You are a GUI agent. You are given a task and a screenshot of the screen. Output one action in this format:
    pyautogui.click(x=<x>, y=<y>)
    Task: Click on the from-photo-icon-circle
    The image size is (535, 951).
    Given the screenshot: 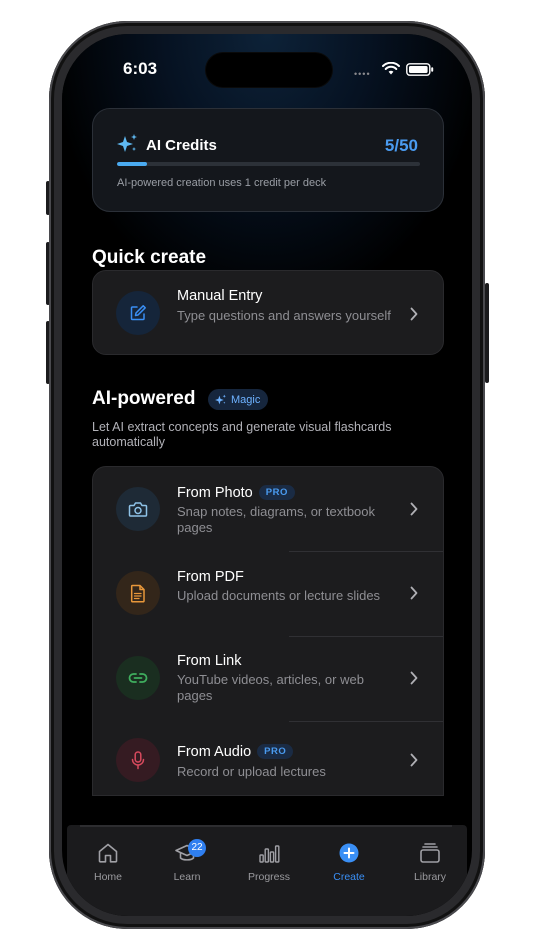 What is the action you would take?
    pyautogui.click(x=138, y=509)
    